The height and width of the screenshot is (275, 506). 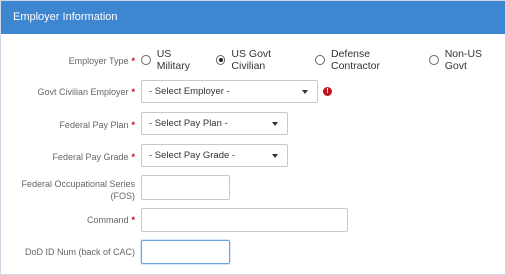 I want to click on radio-label: Defense Contractor, so click(x=356, y=60).